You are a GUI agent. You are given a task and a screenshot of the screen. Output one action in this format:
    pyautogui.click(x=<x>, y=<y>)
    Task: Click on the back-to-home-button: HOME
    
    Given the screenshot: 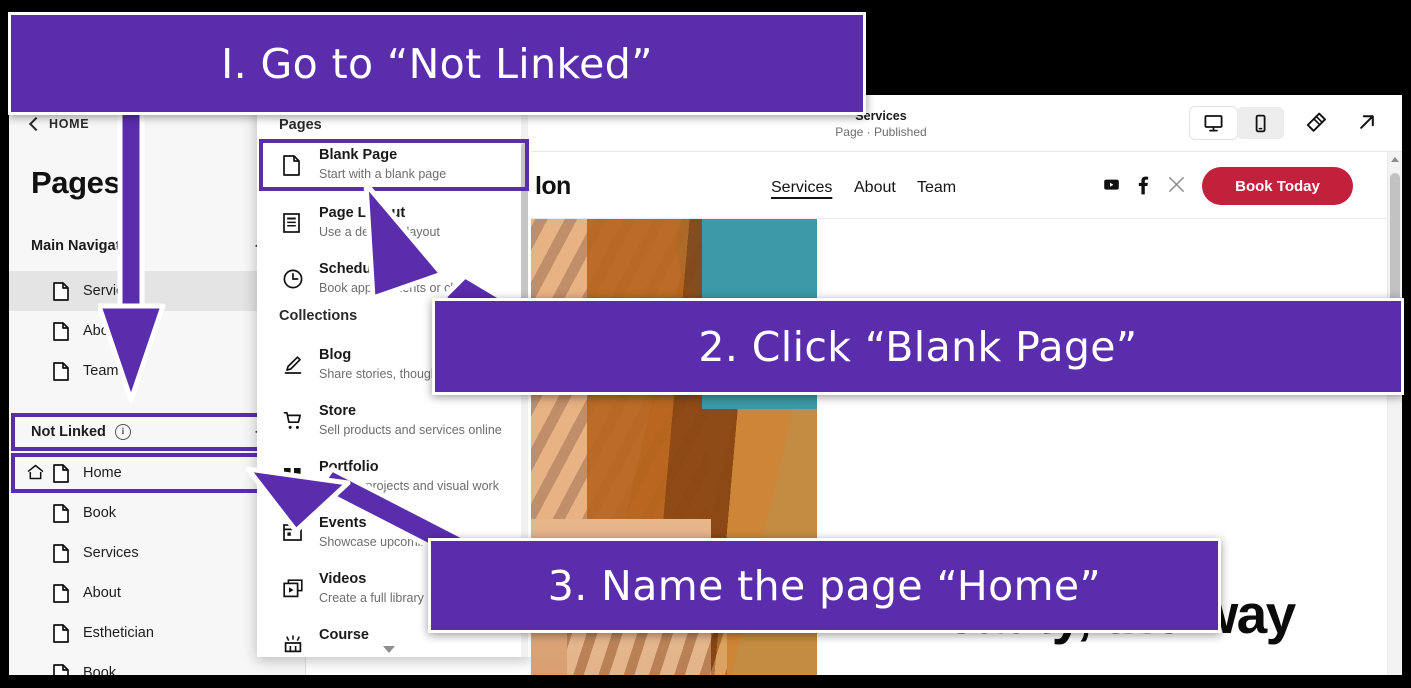 What is the action you would take?
    pyautogui.click(x=59, y=123)
    